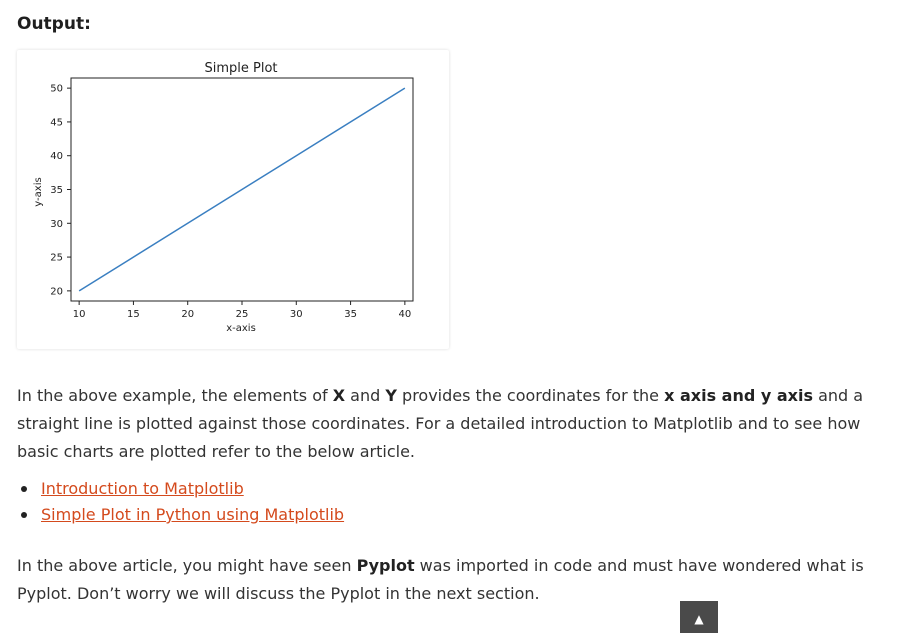  What do you see at coordinates (54, 24) in the screenshot?
I see `output-heading: Output:` at bounding box center [54, 24].